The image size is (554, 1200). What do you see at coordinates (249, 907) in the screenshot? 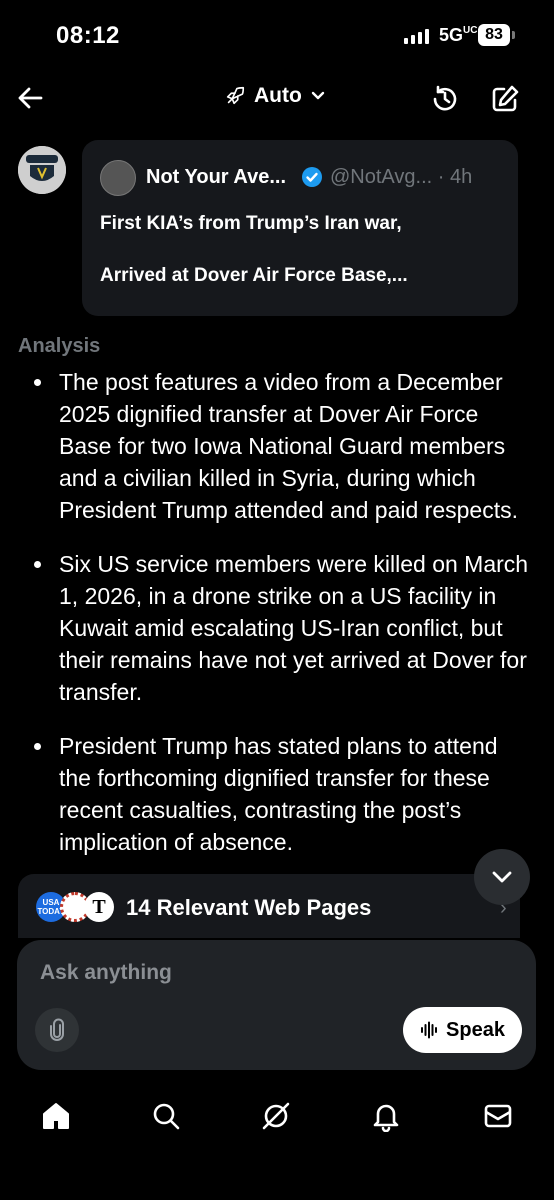
I see `web-pages-label: 14 Relevant Web Pages` at bounding box center [249, 907].